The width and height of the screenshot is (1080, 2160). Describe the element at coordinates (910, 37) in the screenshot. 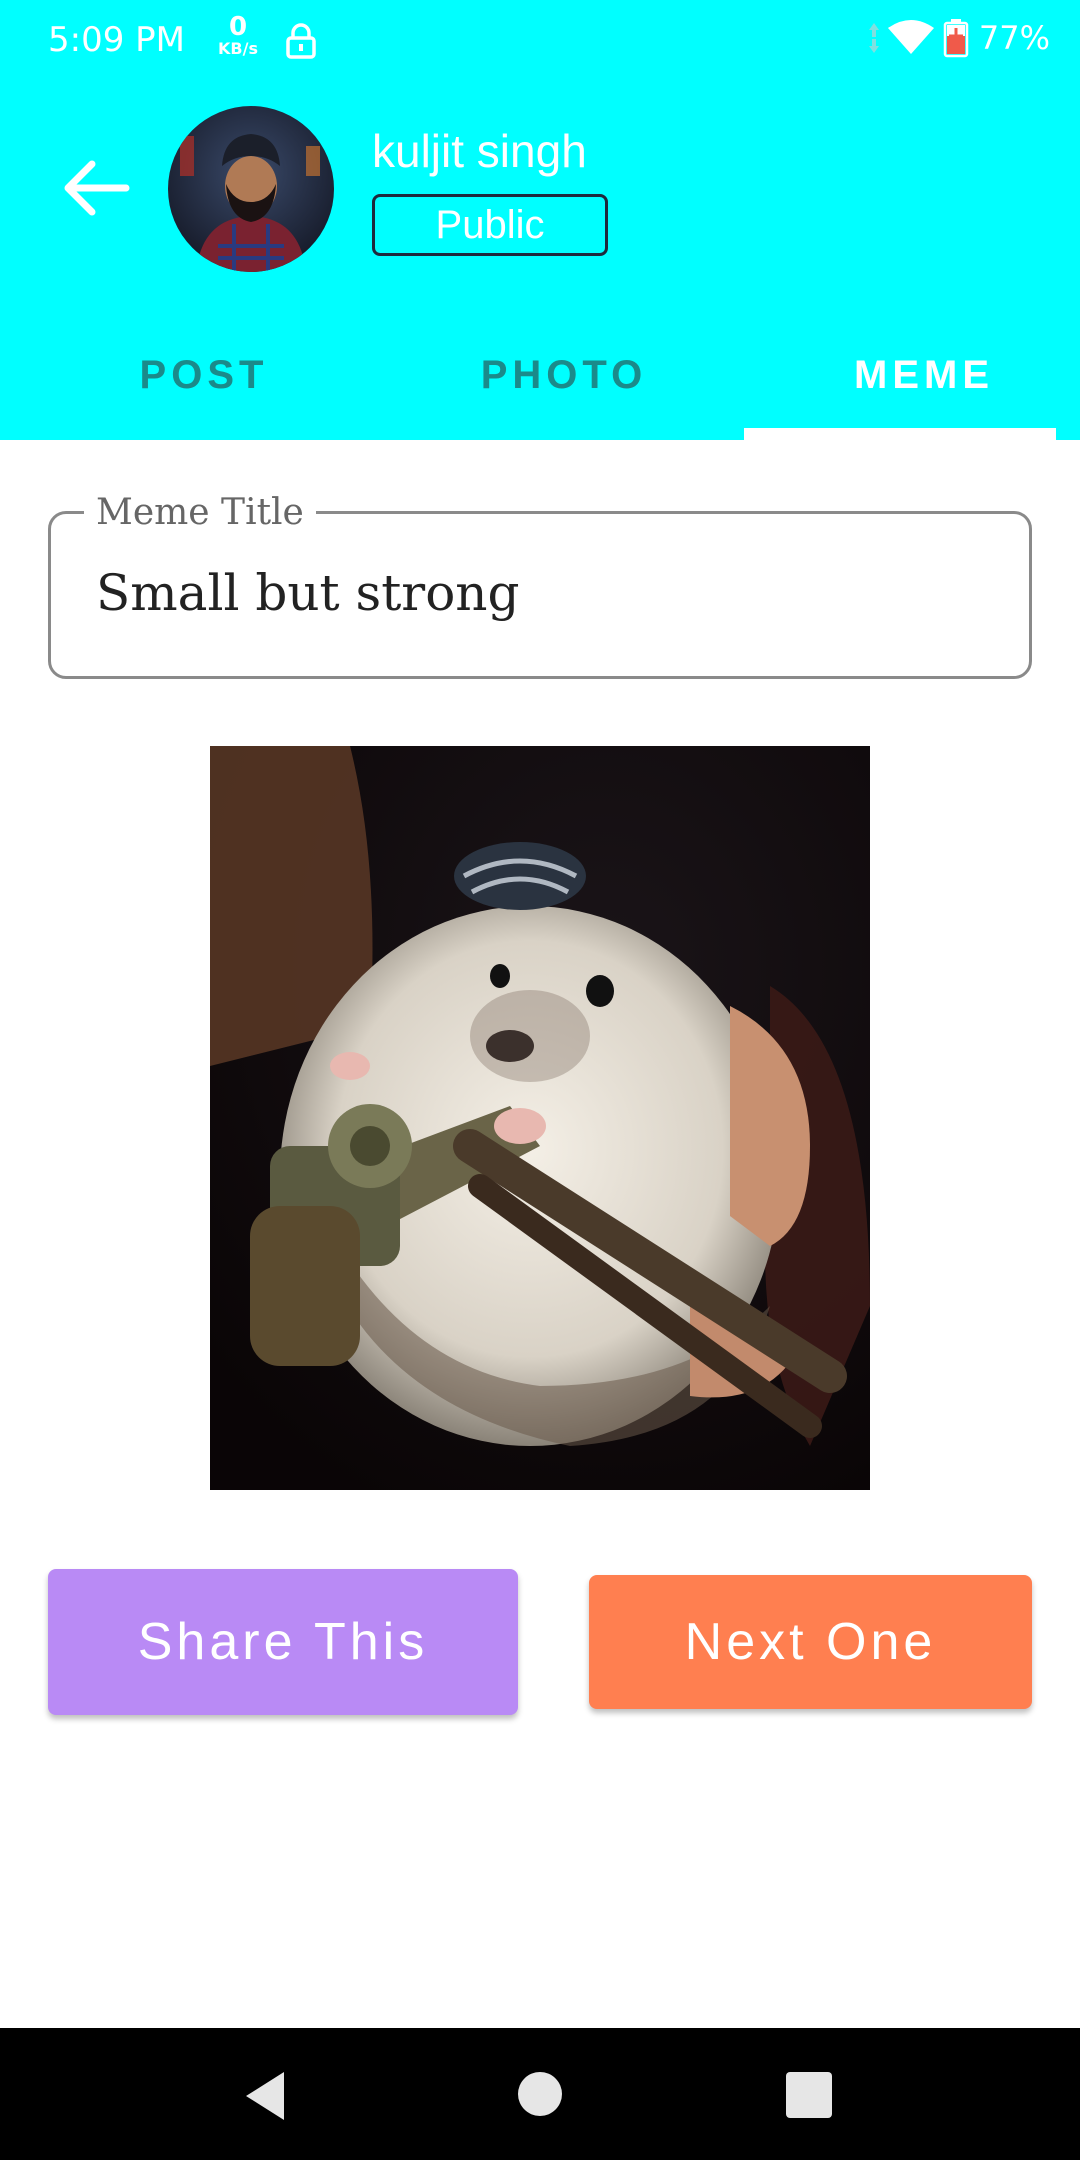

I see `wifi-icon` at that location.